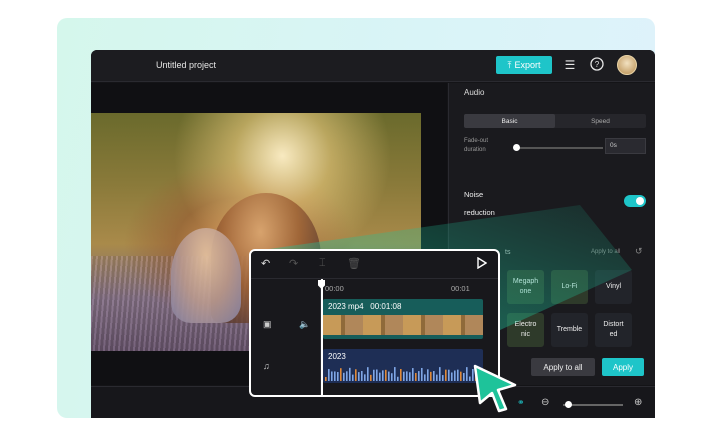 This screenshot has height=442, width=715. Describe the element at coordinates (373, 66) in the screenshot. I see `top-bar: Untitled project ⤒ Export ☰ ?` at that location.